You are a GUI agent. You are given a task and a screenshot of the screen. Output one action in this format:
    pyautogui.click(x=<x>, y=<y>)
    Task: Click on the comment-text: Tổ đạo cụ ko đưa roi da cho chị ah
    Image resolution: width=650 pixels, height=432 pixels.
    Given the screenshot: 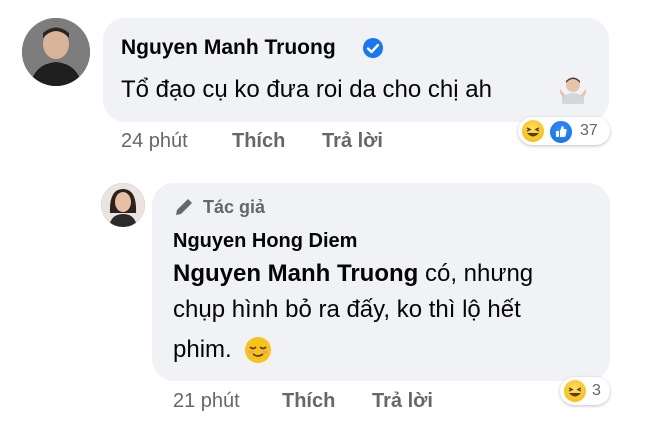 What is the action you would take?
    pyautogui.click(x=306, y=90)
    